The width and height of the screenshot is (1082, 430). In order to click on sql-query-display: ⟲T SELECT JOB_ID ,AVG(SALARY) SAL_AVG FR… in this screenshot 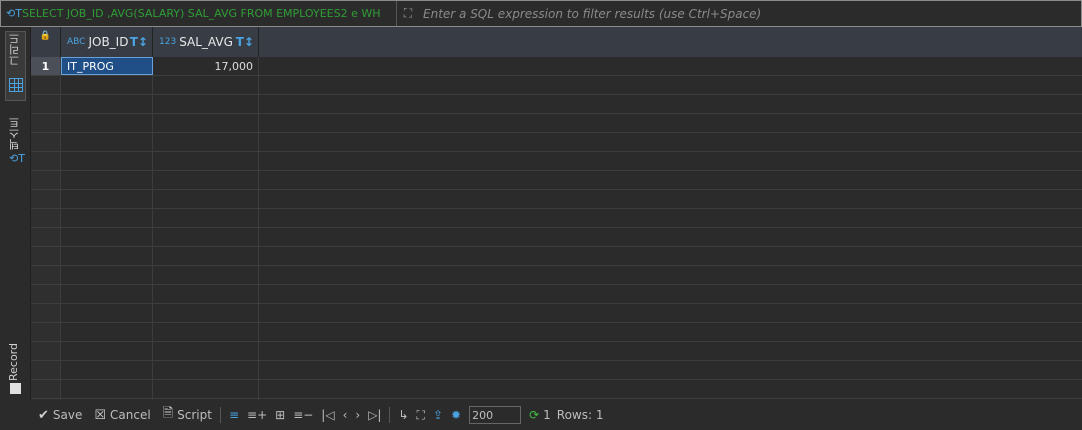, I will do `click(199, 13)`.